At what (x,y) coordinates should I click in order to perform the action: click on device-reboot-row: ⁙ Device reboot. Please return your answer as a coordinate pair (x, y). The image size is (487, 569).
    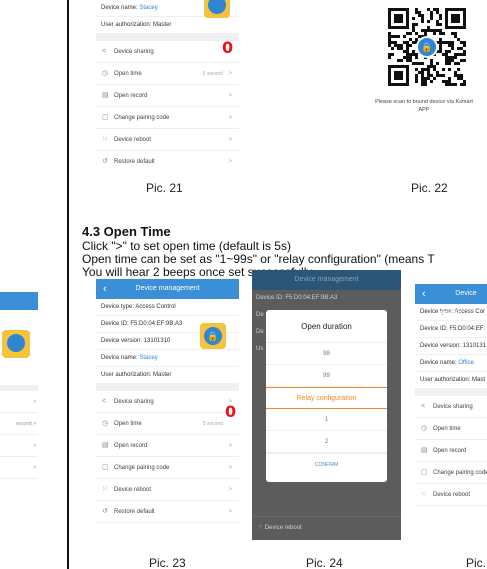
    Looking at the image, I should click on (326, 527).